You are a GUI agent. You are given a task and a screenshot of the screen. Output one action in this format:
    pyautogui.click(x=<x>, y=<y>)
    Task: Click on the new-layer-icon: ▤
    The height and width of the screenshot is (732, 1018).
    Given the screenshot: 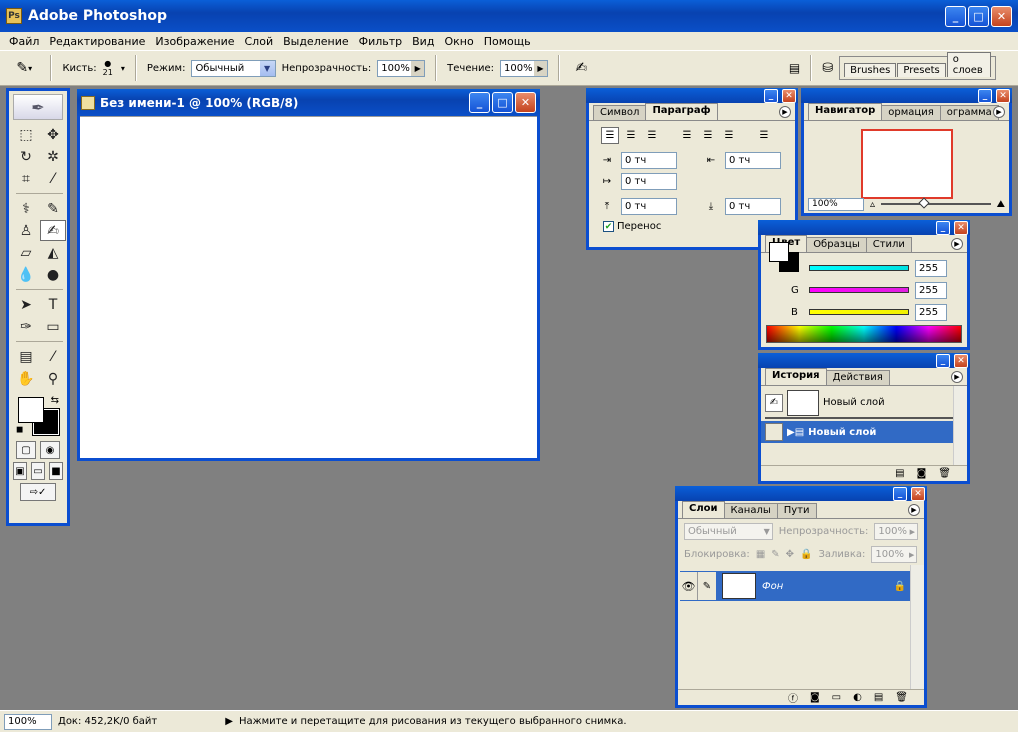 What is the action you would take?
    pyautogui.click(x=878, y=697)
    